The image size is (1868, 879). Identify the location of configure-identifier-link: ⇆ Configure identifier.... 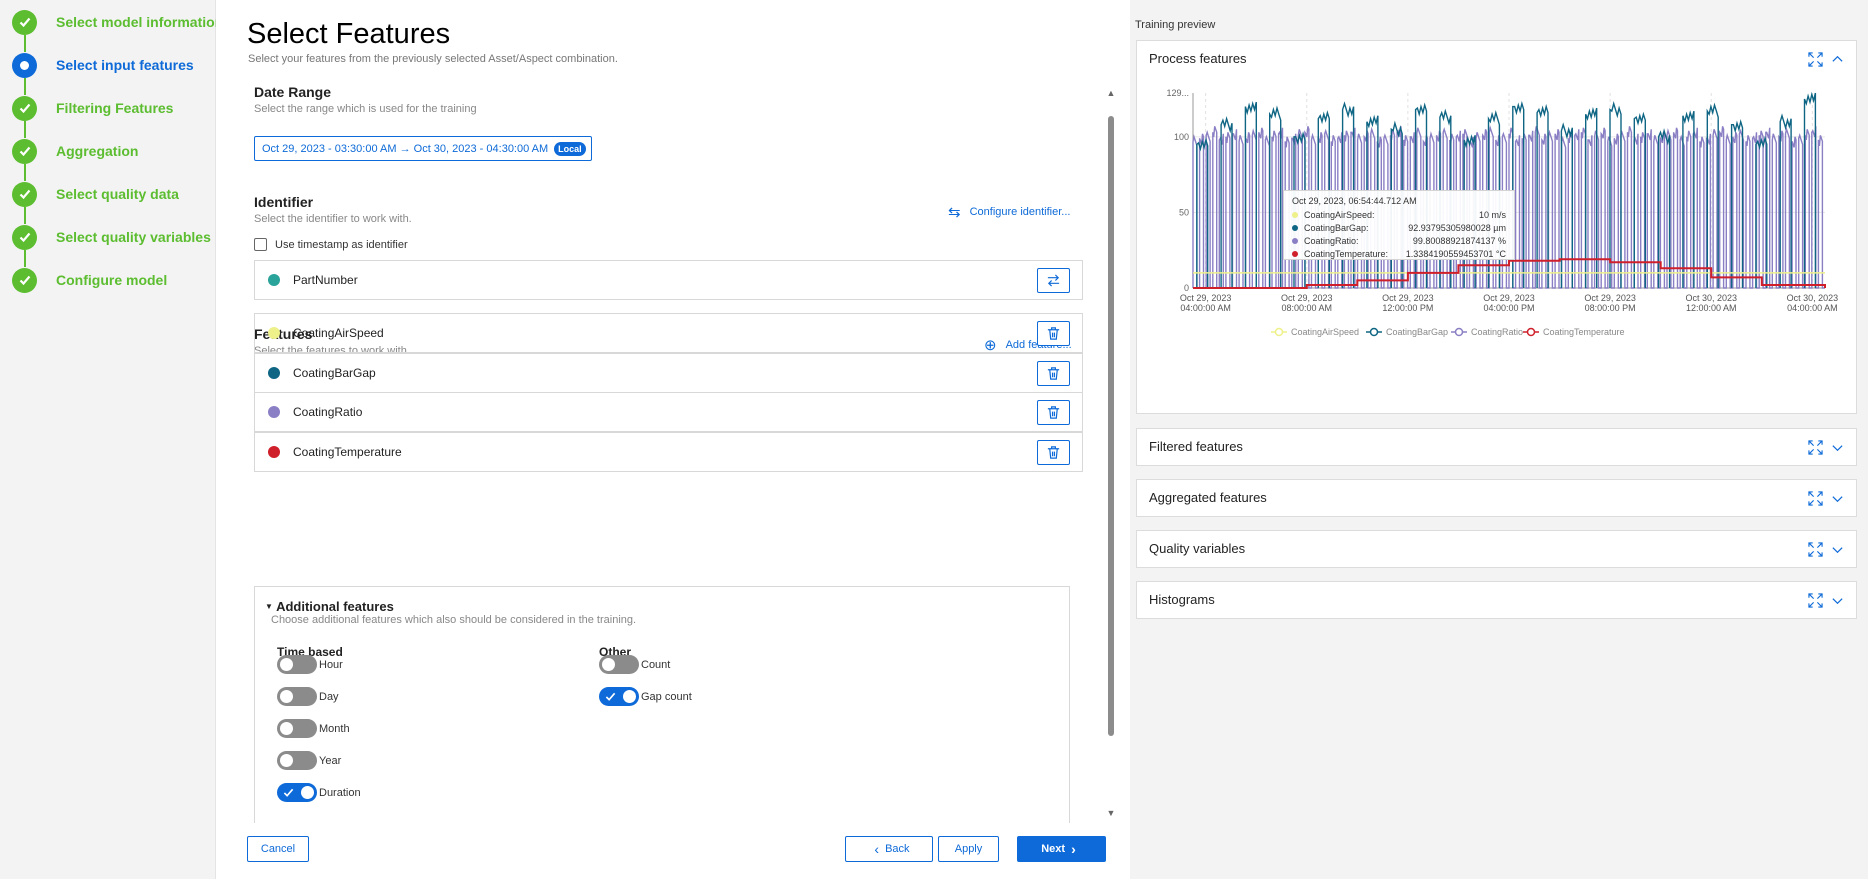
(1009, 212).